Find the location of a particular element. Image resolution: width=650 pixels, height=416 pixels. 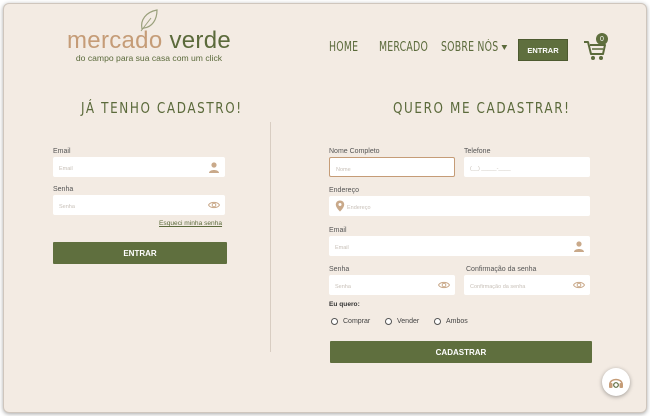

login-email-field is located at coordinates (139, 168).